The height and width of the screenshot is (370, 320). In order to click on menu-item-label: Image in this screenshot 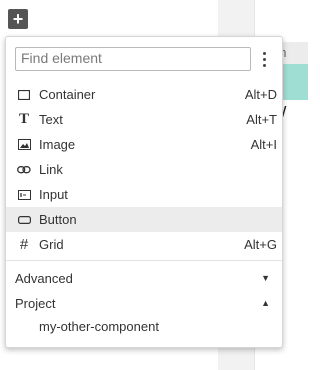, I will do `click(57, 144)`.